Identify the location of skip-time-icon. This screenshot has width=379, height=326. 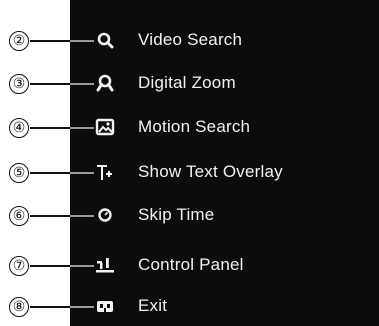
(106, 216).